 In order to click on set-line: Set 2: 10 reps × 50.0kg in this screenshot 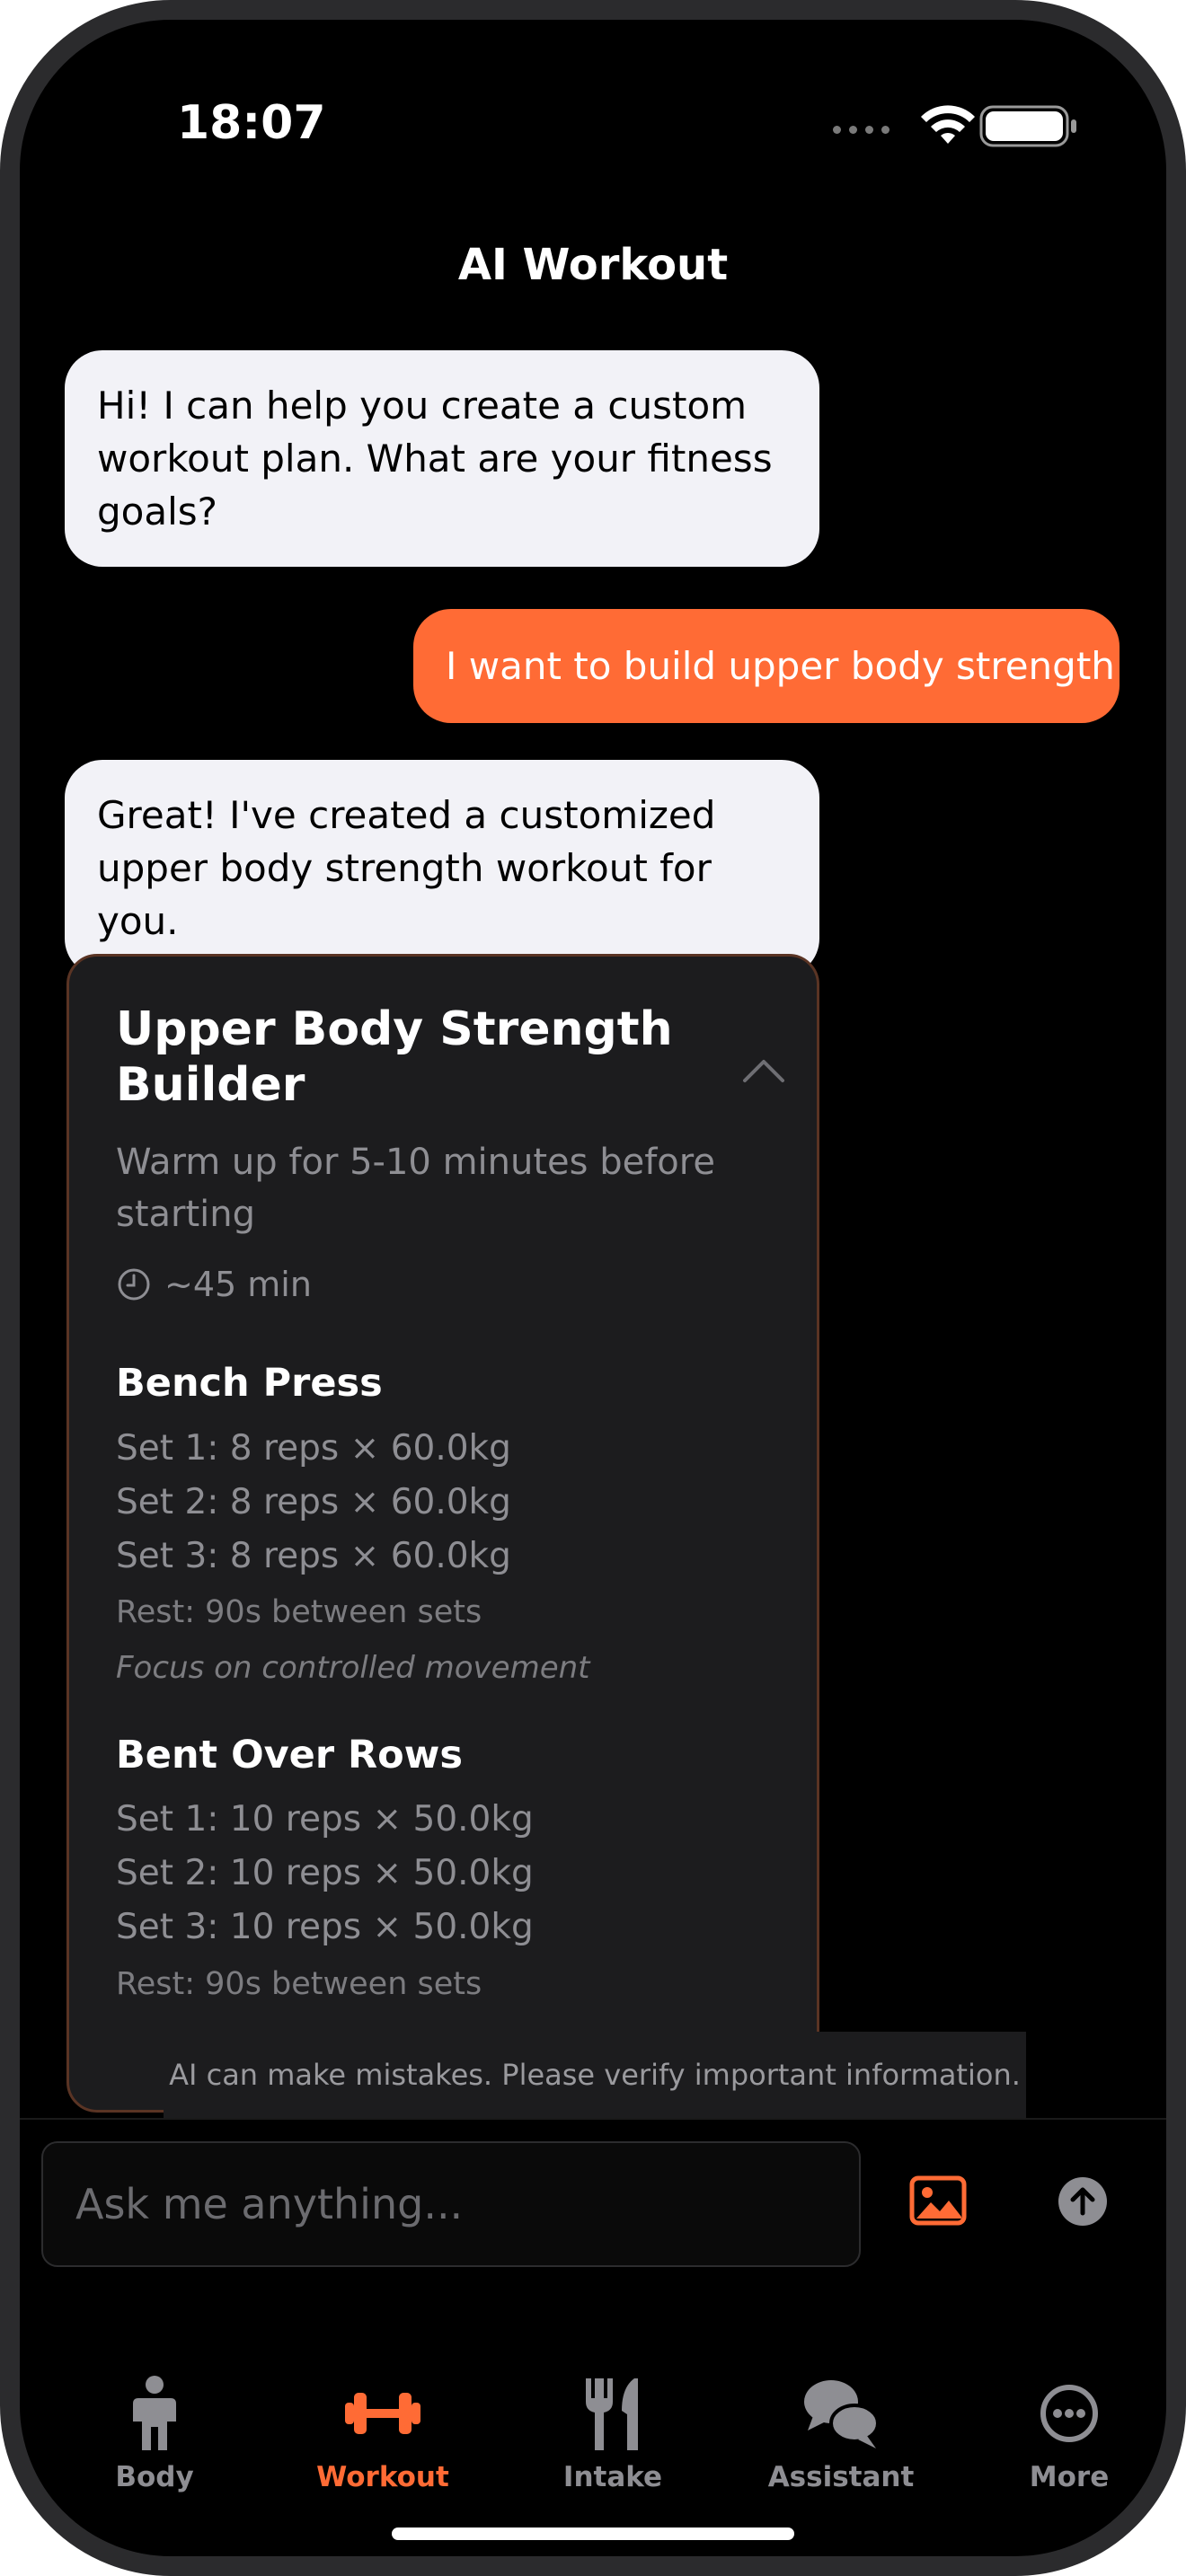, I will do `click(325, 1873)`.